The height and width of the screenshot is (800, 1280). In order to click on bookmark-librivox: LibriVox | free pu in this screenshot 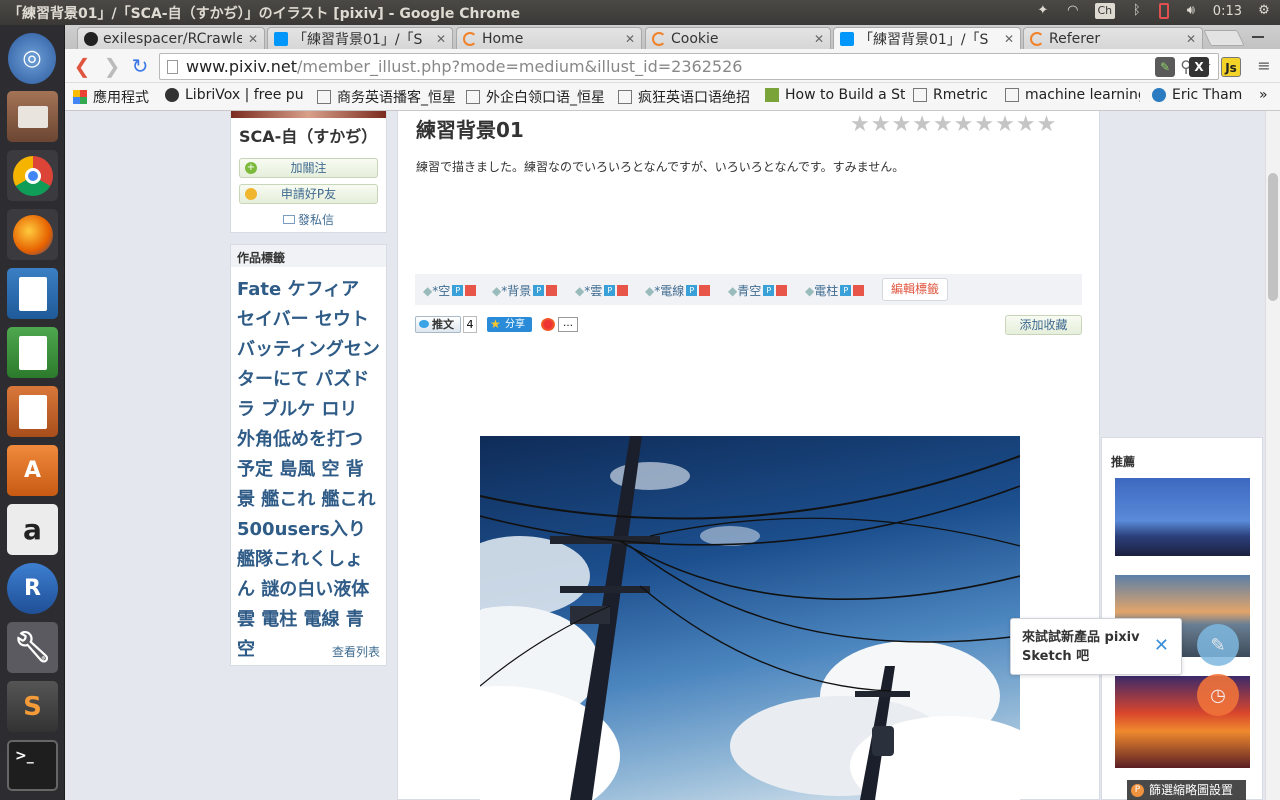, I will do `click(235, 95)`.